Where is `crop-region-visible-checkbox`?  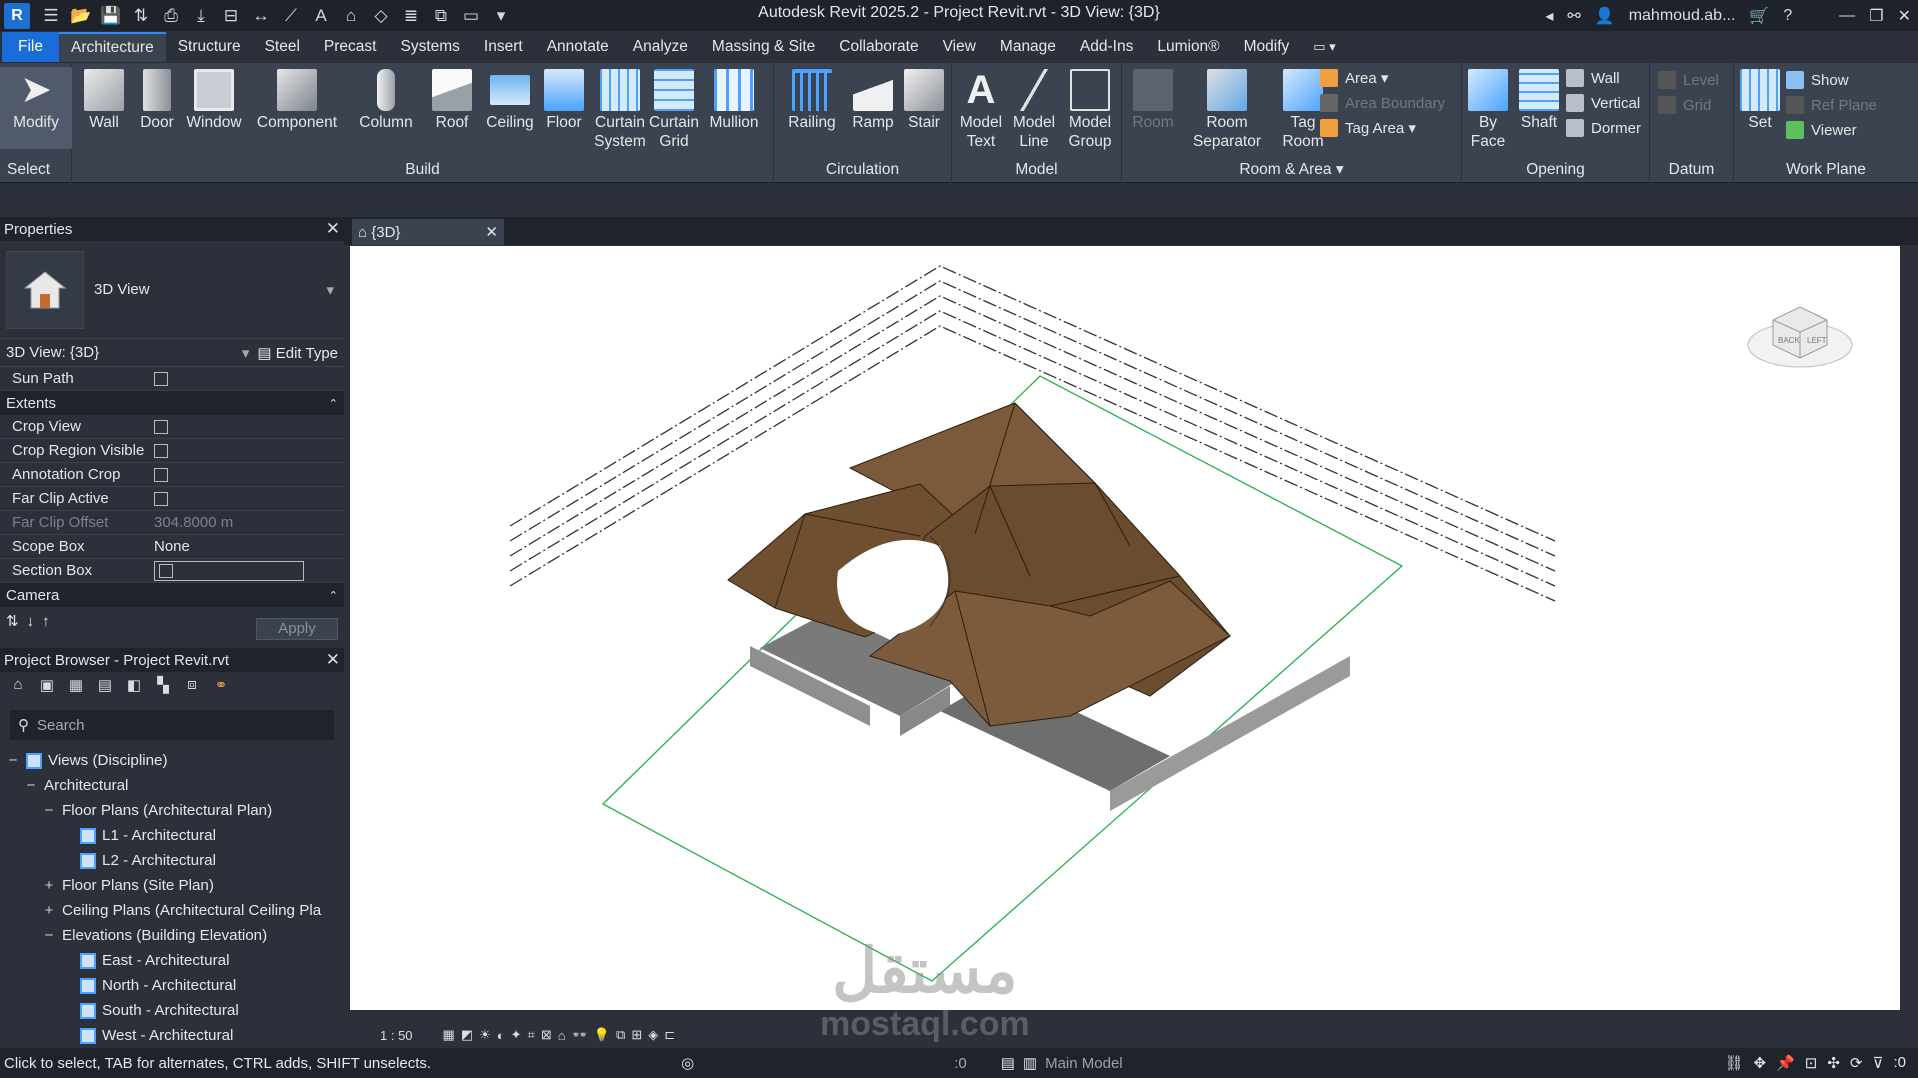 crop-region-visible-checkbox is located at coordinates (161, 450).